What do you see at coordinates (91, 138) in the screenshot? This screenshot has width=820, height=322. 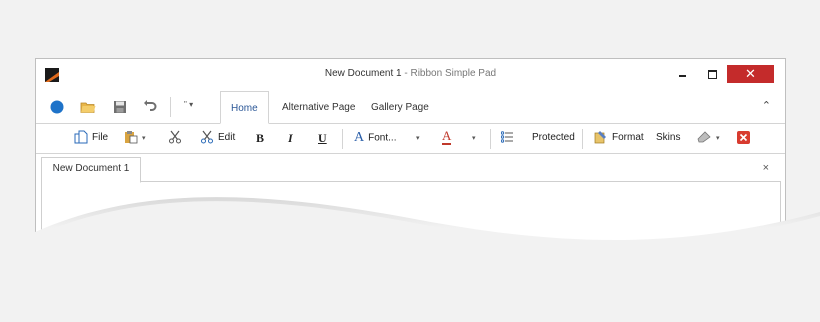 I see `file-button: File` at bounding box center [91, 138].